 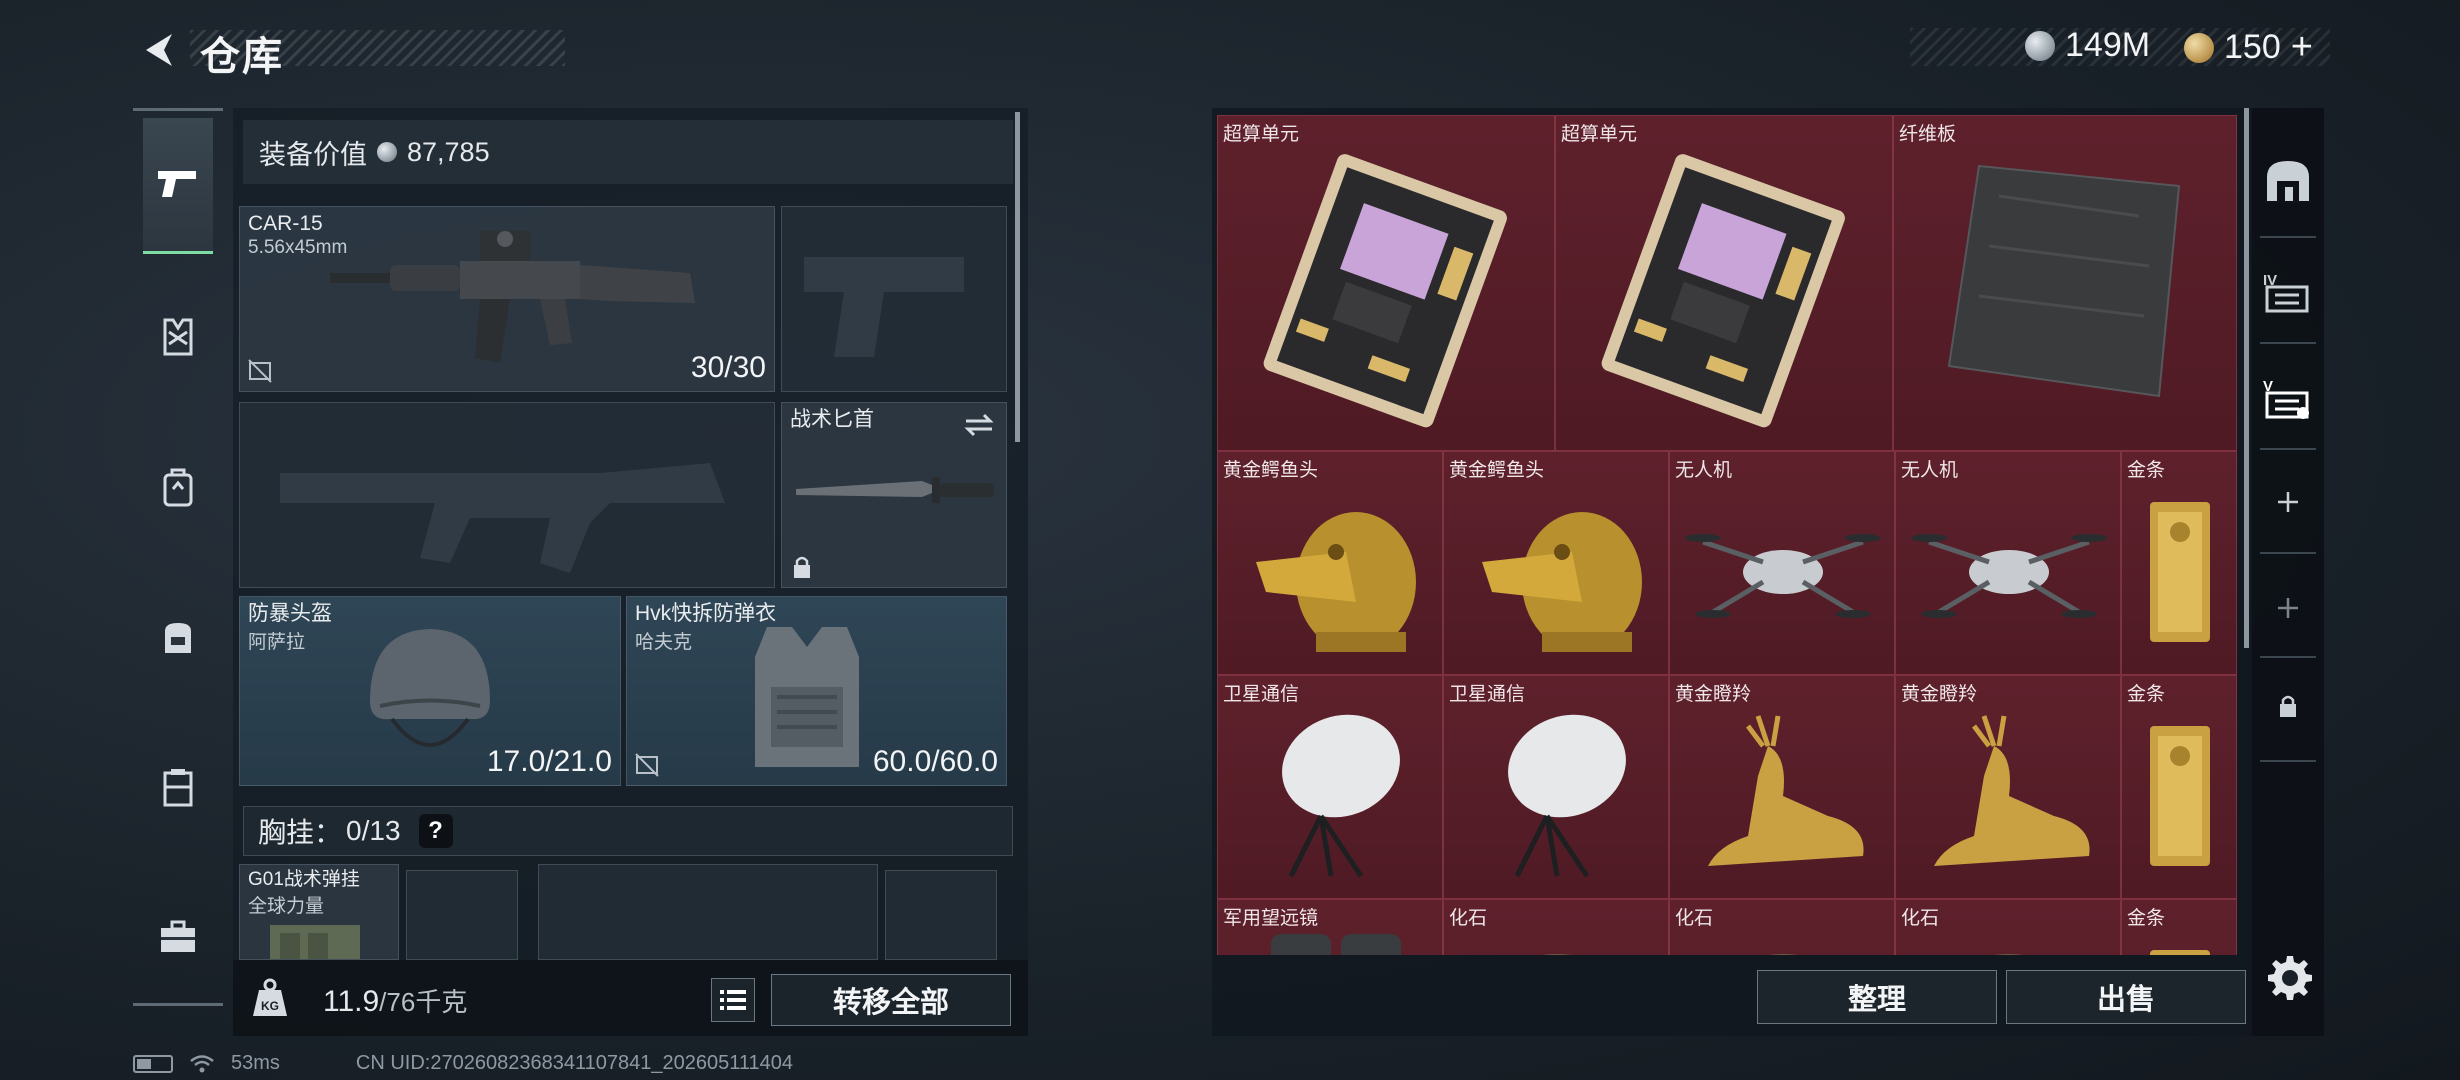 What do you see at coordinates (816, 691) in the screenshot?
I see `body-armor-slot: Hvk快拆防弹衣 哈夫克 60.0/60.0` at bounding box center [816, 691].